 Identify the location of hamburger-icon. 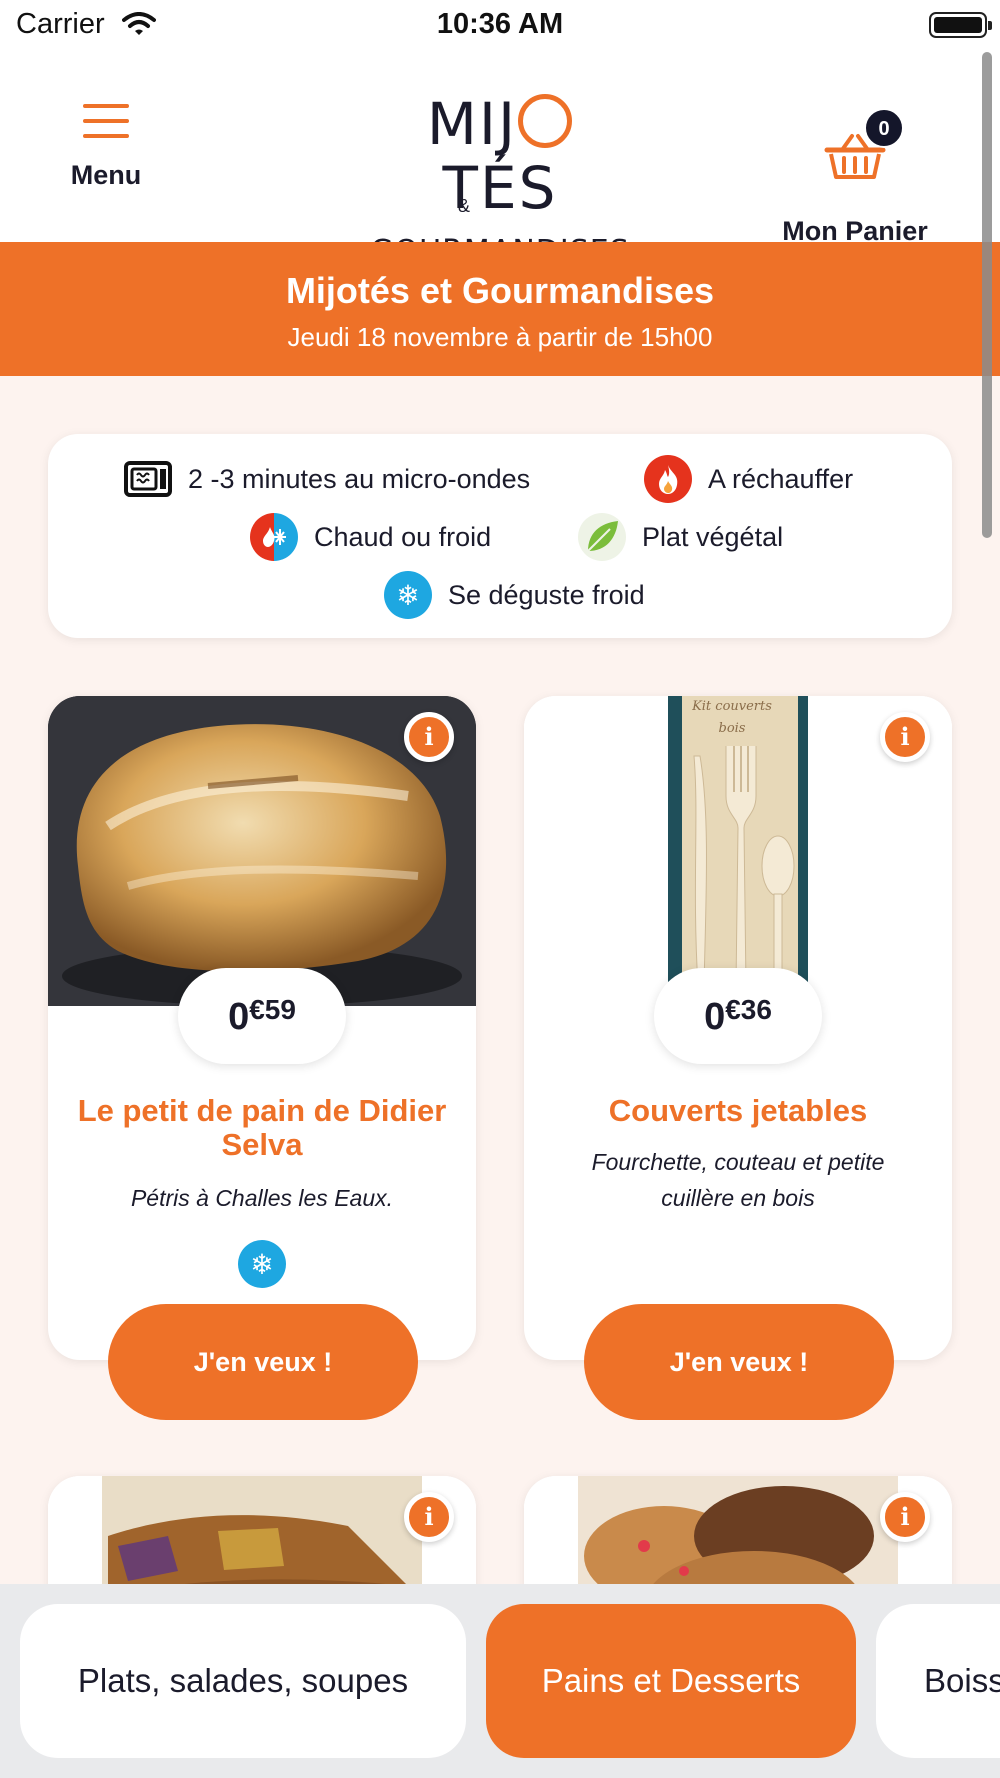
(106, 121).